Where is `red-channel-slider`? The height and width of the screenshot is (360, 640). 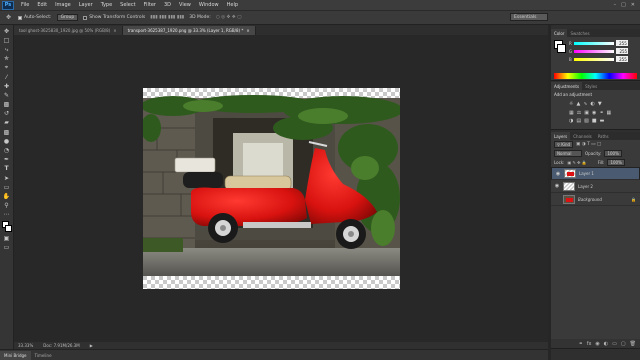
red-channel-slider is located at coordinates (593, 43).